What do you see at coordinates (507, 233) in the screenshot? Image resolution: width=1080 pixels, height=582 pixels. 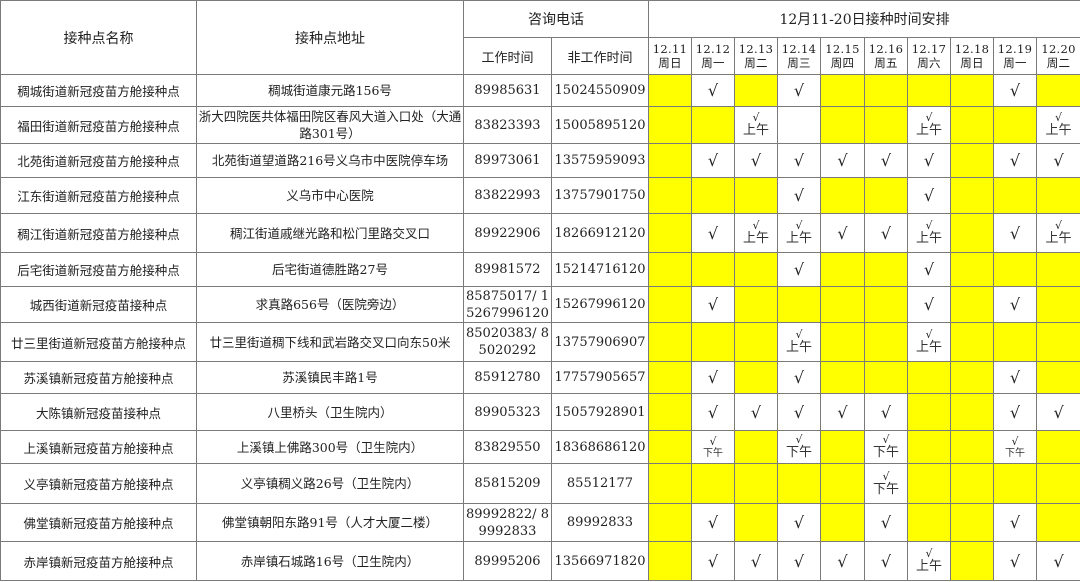 I see `phone-work-hours: 89922906` at bounding box center [507, 233].